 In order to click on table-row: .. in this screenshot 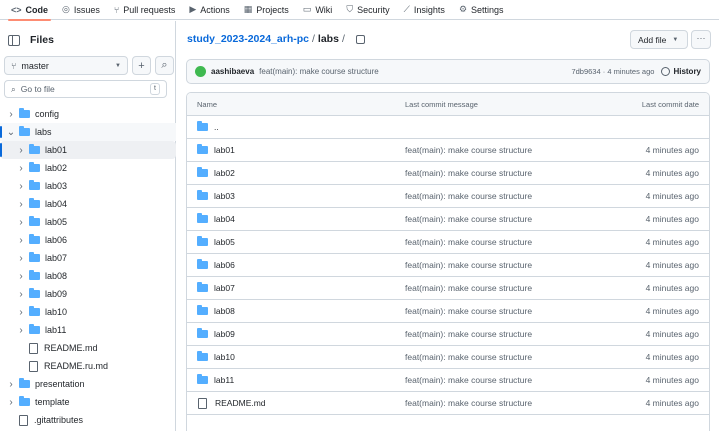, I will do `click(448, 127)`.